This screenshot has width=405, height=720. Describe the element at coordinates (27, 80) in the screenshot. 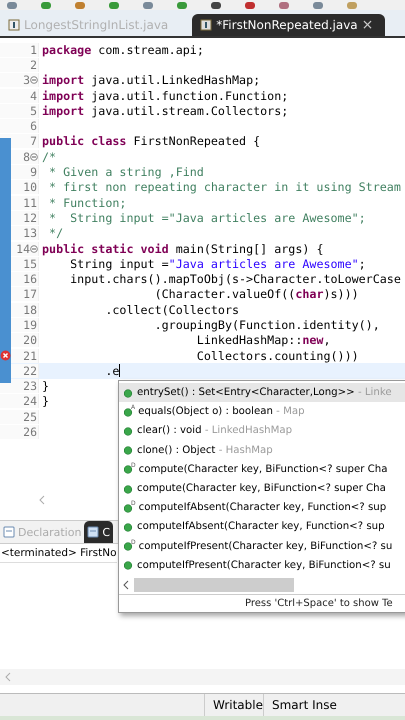

I see `line-number: 3` at that location.